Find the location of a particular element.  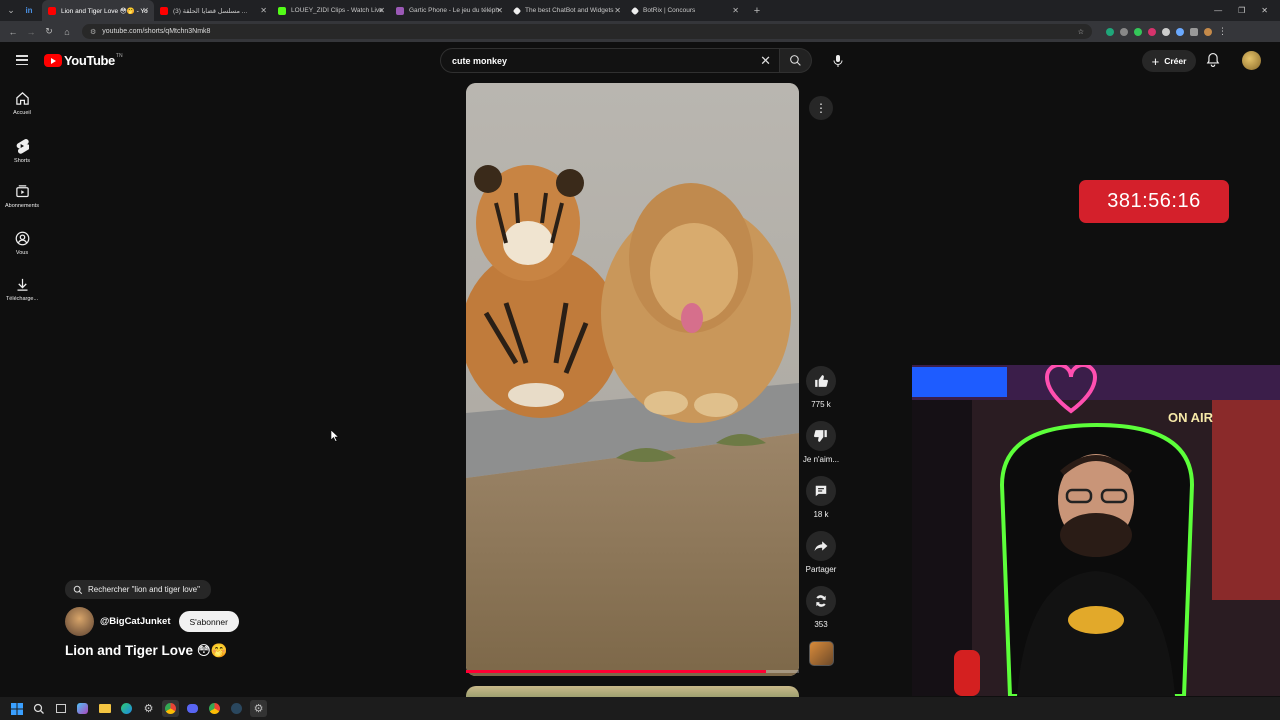

browser-tab-0: Lion and Tiger Love 😳🤭 - Yo ✕ is located at coordinates (98, 10).